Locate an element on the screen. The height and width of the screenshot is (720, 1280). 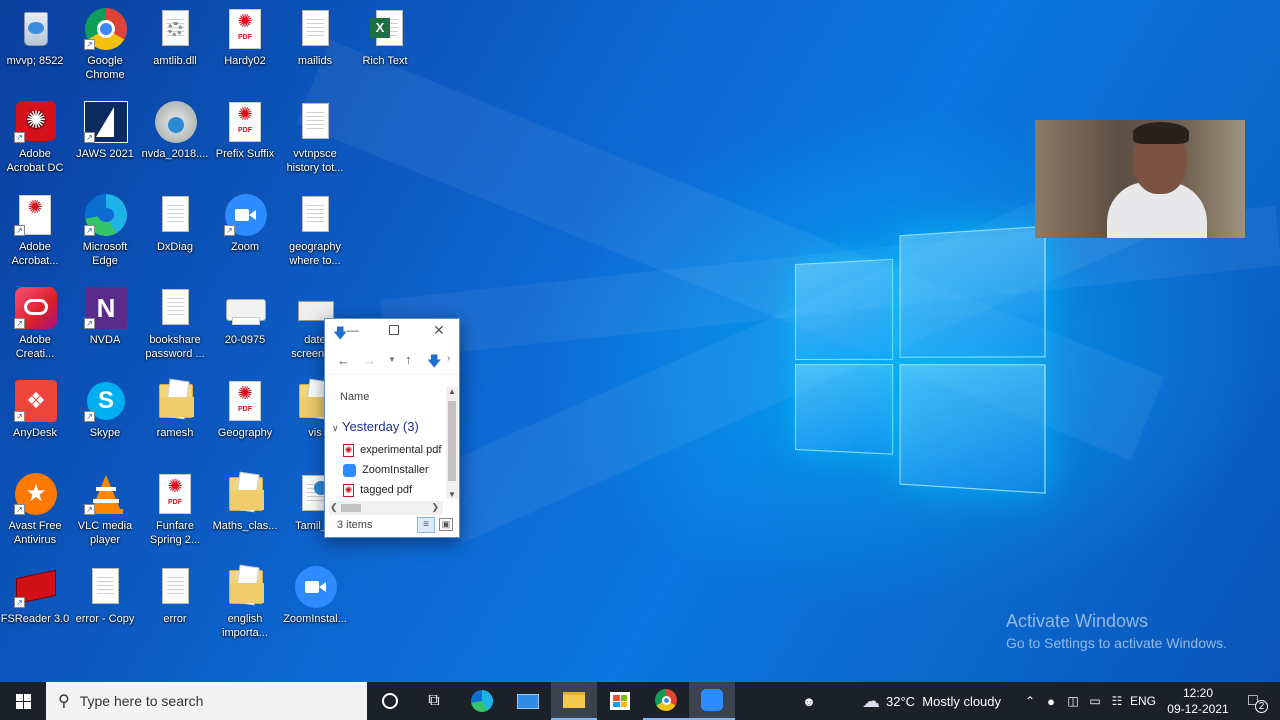
location-downloads-icon: 🡇 is located at coordinates (434, 363).